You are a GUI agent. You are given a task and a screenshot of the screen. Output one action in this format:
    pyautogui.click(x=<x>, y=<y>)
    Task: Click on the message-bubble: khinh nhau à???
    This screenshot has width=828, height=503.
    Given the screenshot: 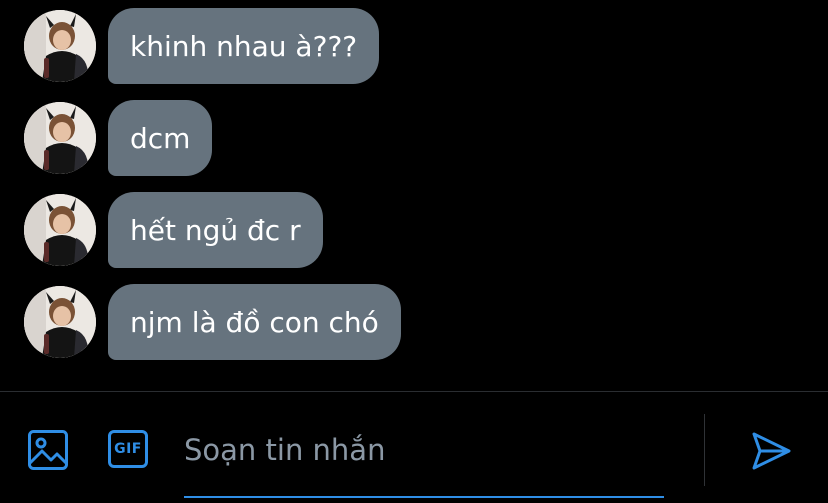 What is the action you would take?
    pyautogui.click(x=244, y=46)
    